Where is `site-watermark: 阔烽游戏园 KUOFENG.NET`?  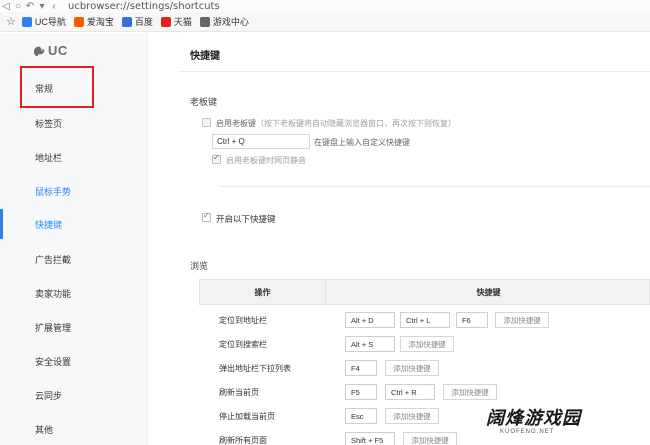
site-watermark: 阔烽游戏园 KUOFENG.NET is located at coordinates (568, 424).